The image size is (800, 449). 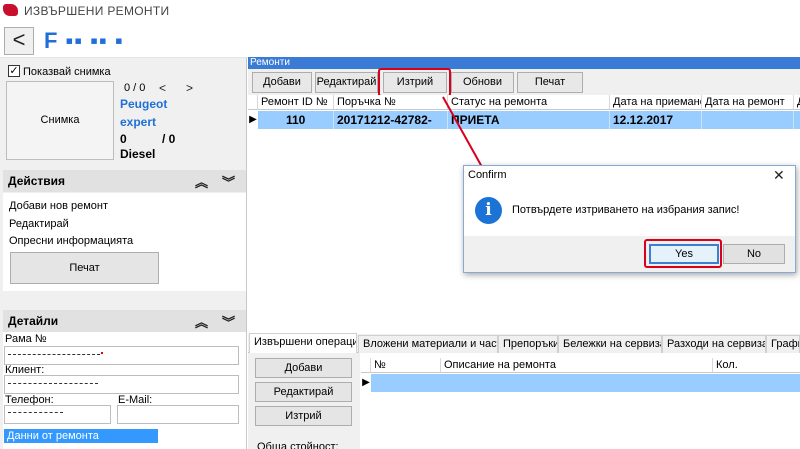 I want to click on action-add-repair: Добави нов ремонт, so click(x=58, y=206).